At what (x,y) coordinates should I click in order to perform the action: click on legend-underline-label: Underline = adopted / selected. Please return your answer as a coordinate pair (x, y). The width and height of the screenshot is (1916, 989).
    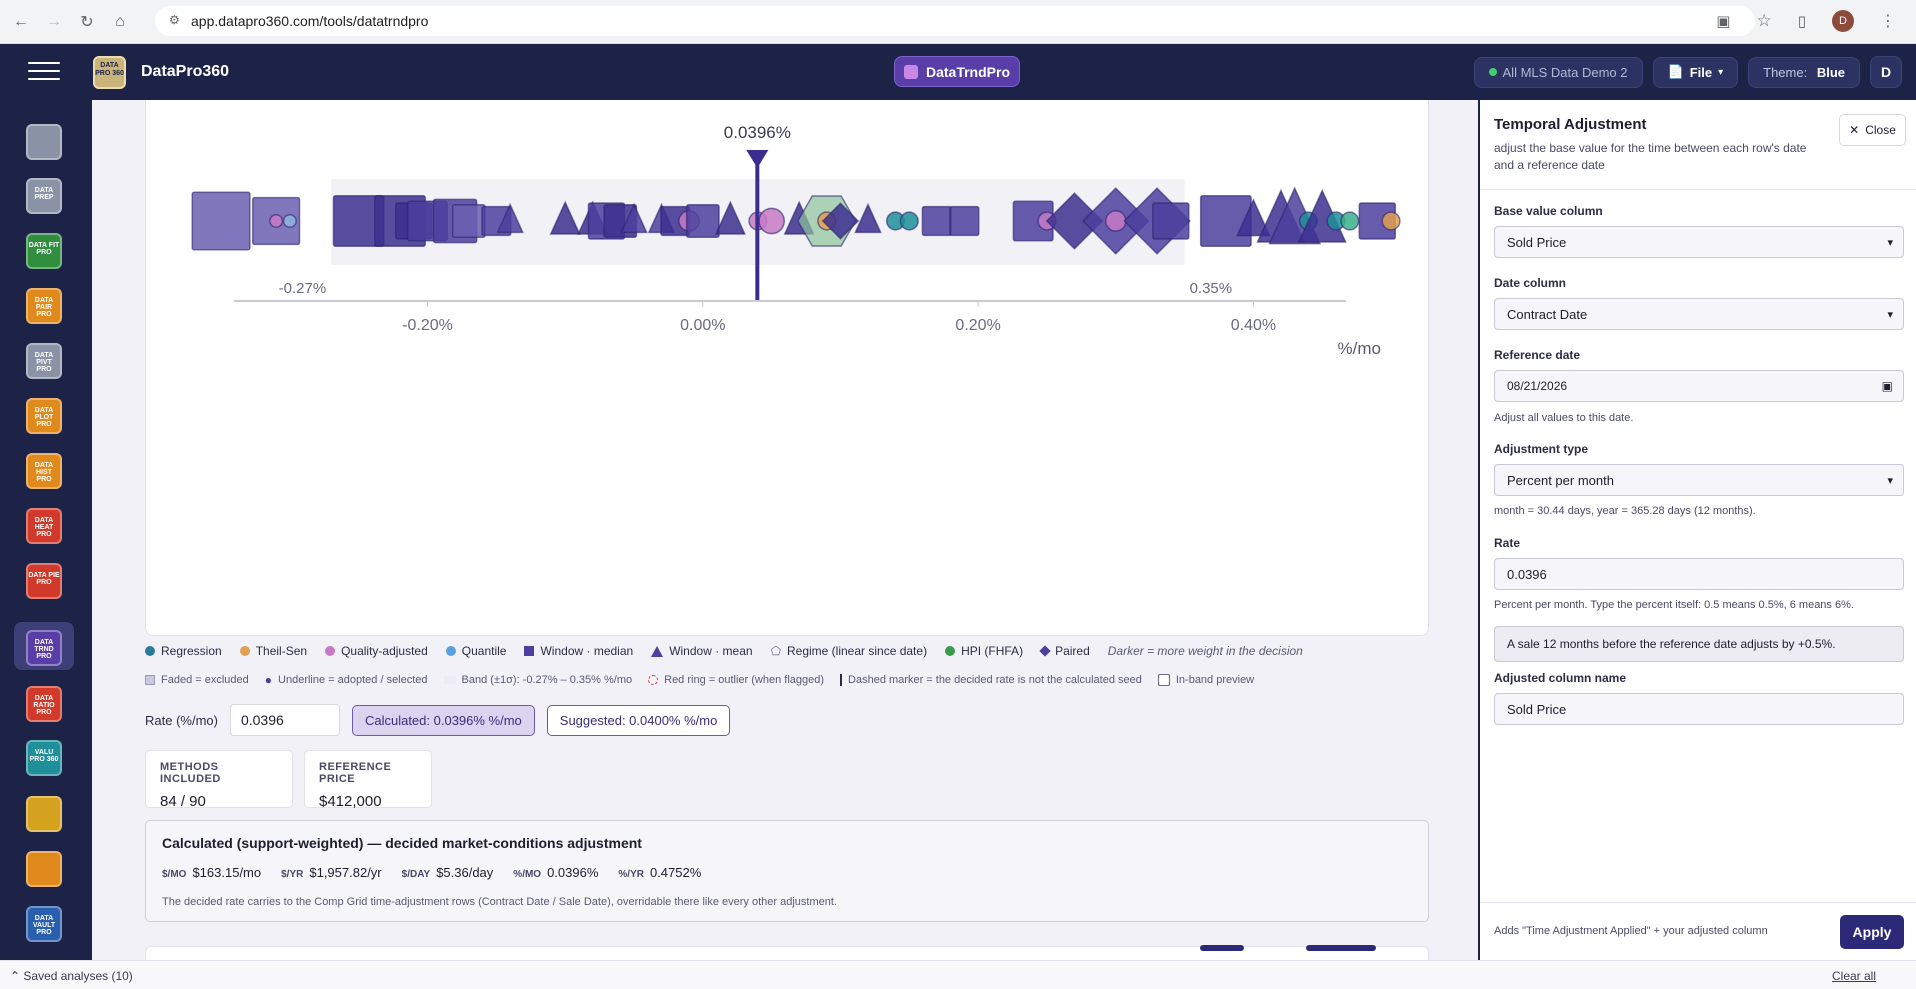
    Looking at the image, I should click on (353, 680).